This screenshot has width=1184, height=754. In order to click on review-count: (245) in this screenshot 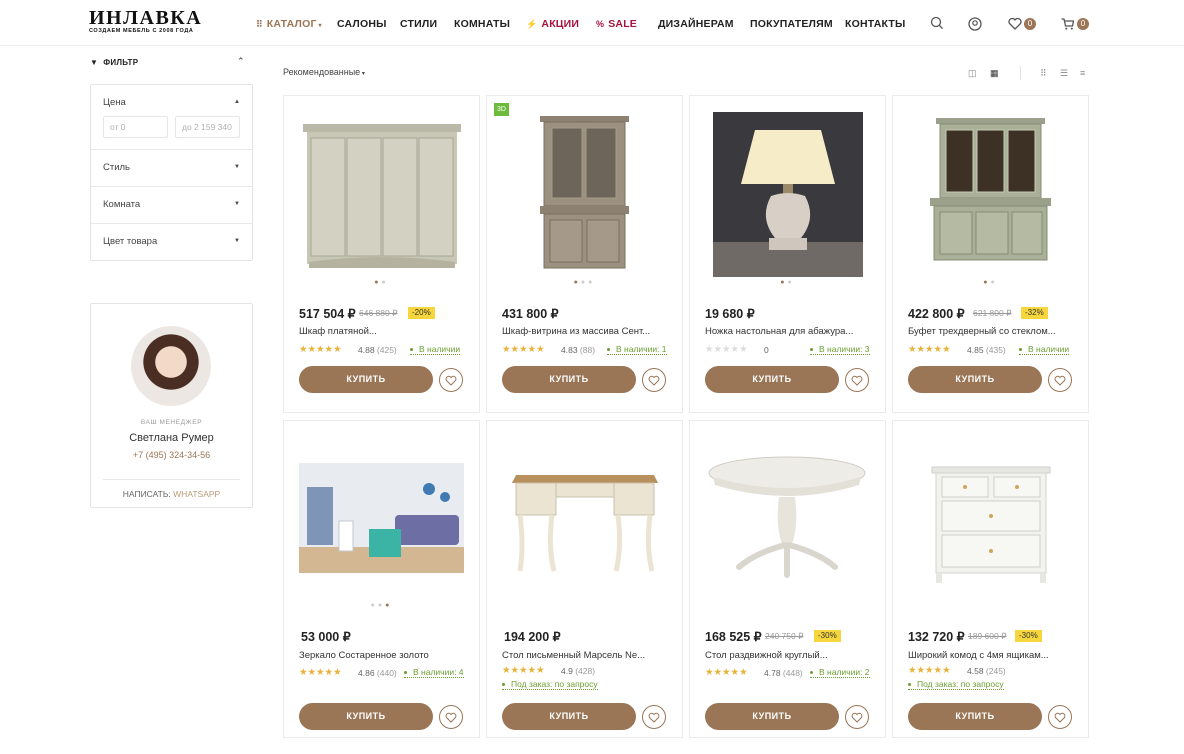, I will do `click(995, 671)`.